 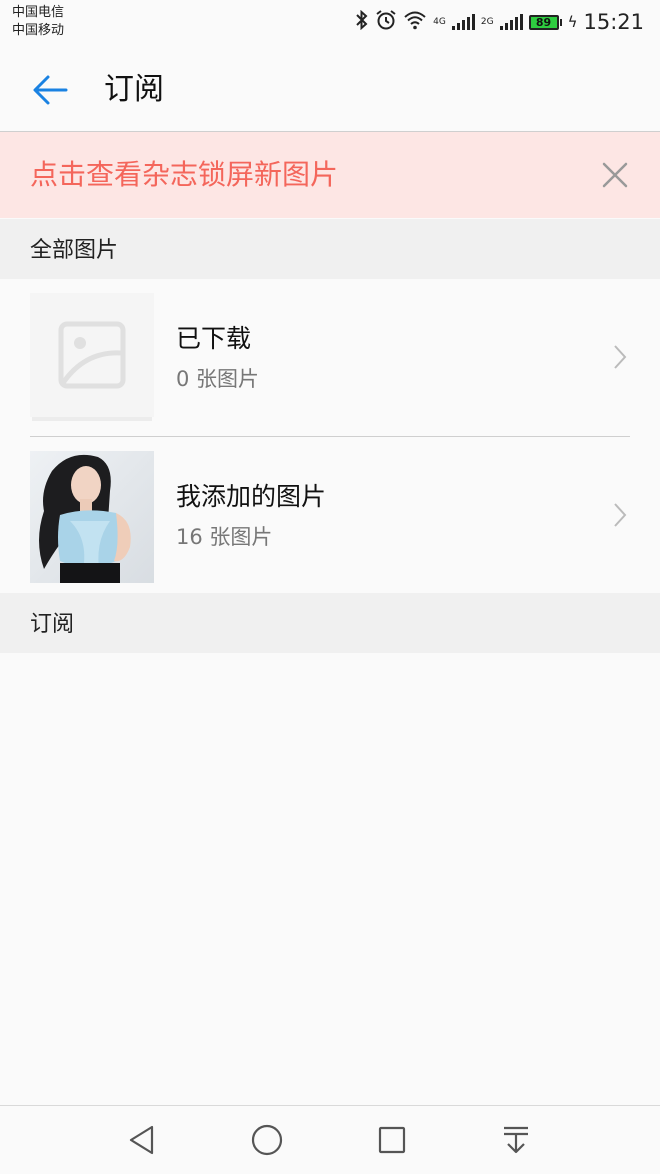 I want to click on charging-icon: ϟ, so click(x=572, y=22).